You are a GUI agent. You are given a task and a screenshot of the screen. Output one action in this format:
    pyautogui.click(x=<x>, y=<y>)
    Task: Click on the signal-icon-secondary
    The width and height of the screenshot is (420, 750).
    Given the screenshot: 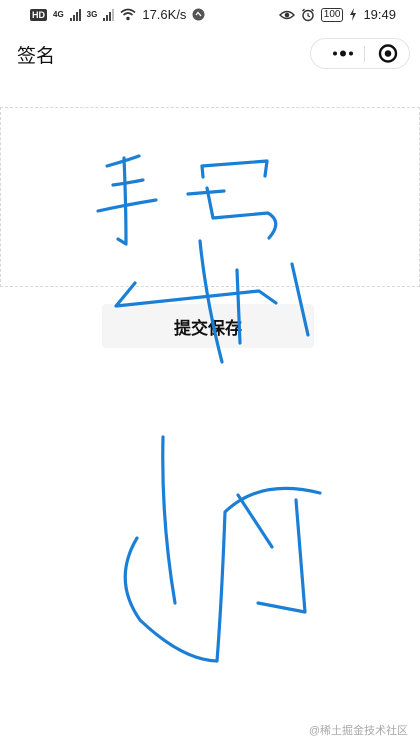 What is the action you would take?
    pyautogui.click(x=109, y=14)
    